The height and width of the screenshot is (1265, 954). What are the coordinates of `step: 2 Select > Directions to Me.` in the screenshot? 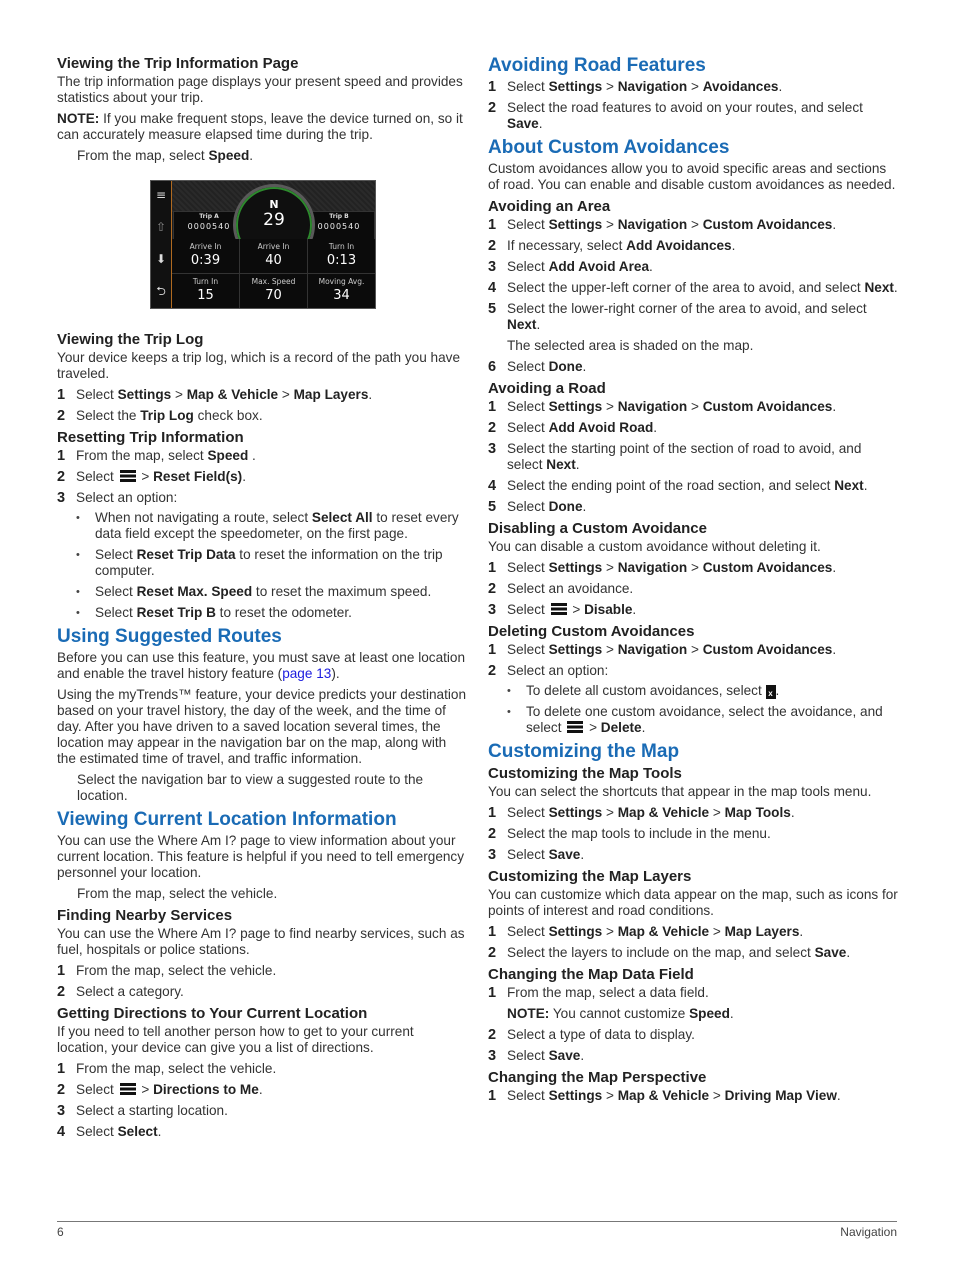 It's located at (160, 1090).